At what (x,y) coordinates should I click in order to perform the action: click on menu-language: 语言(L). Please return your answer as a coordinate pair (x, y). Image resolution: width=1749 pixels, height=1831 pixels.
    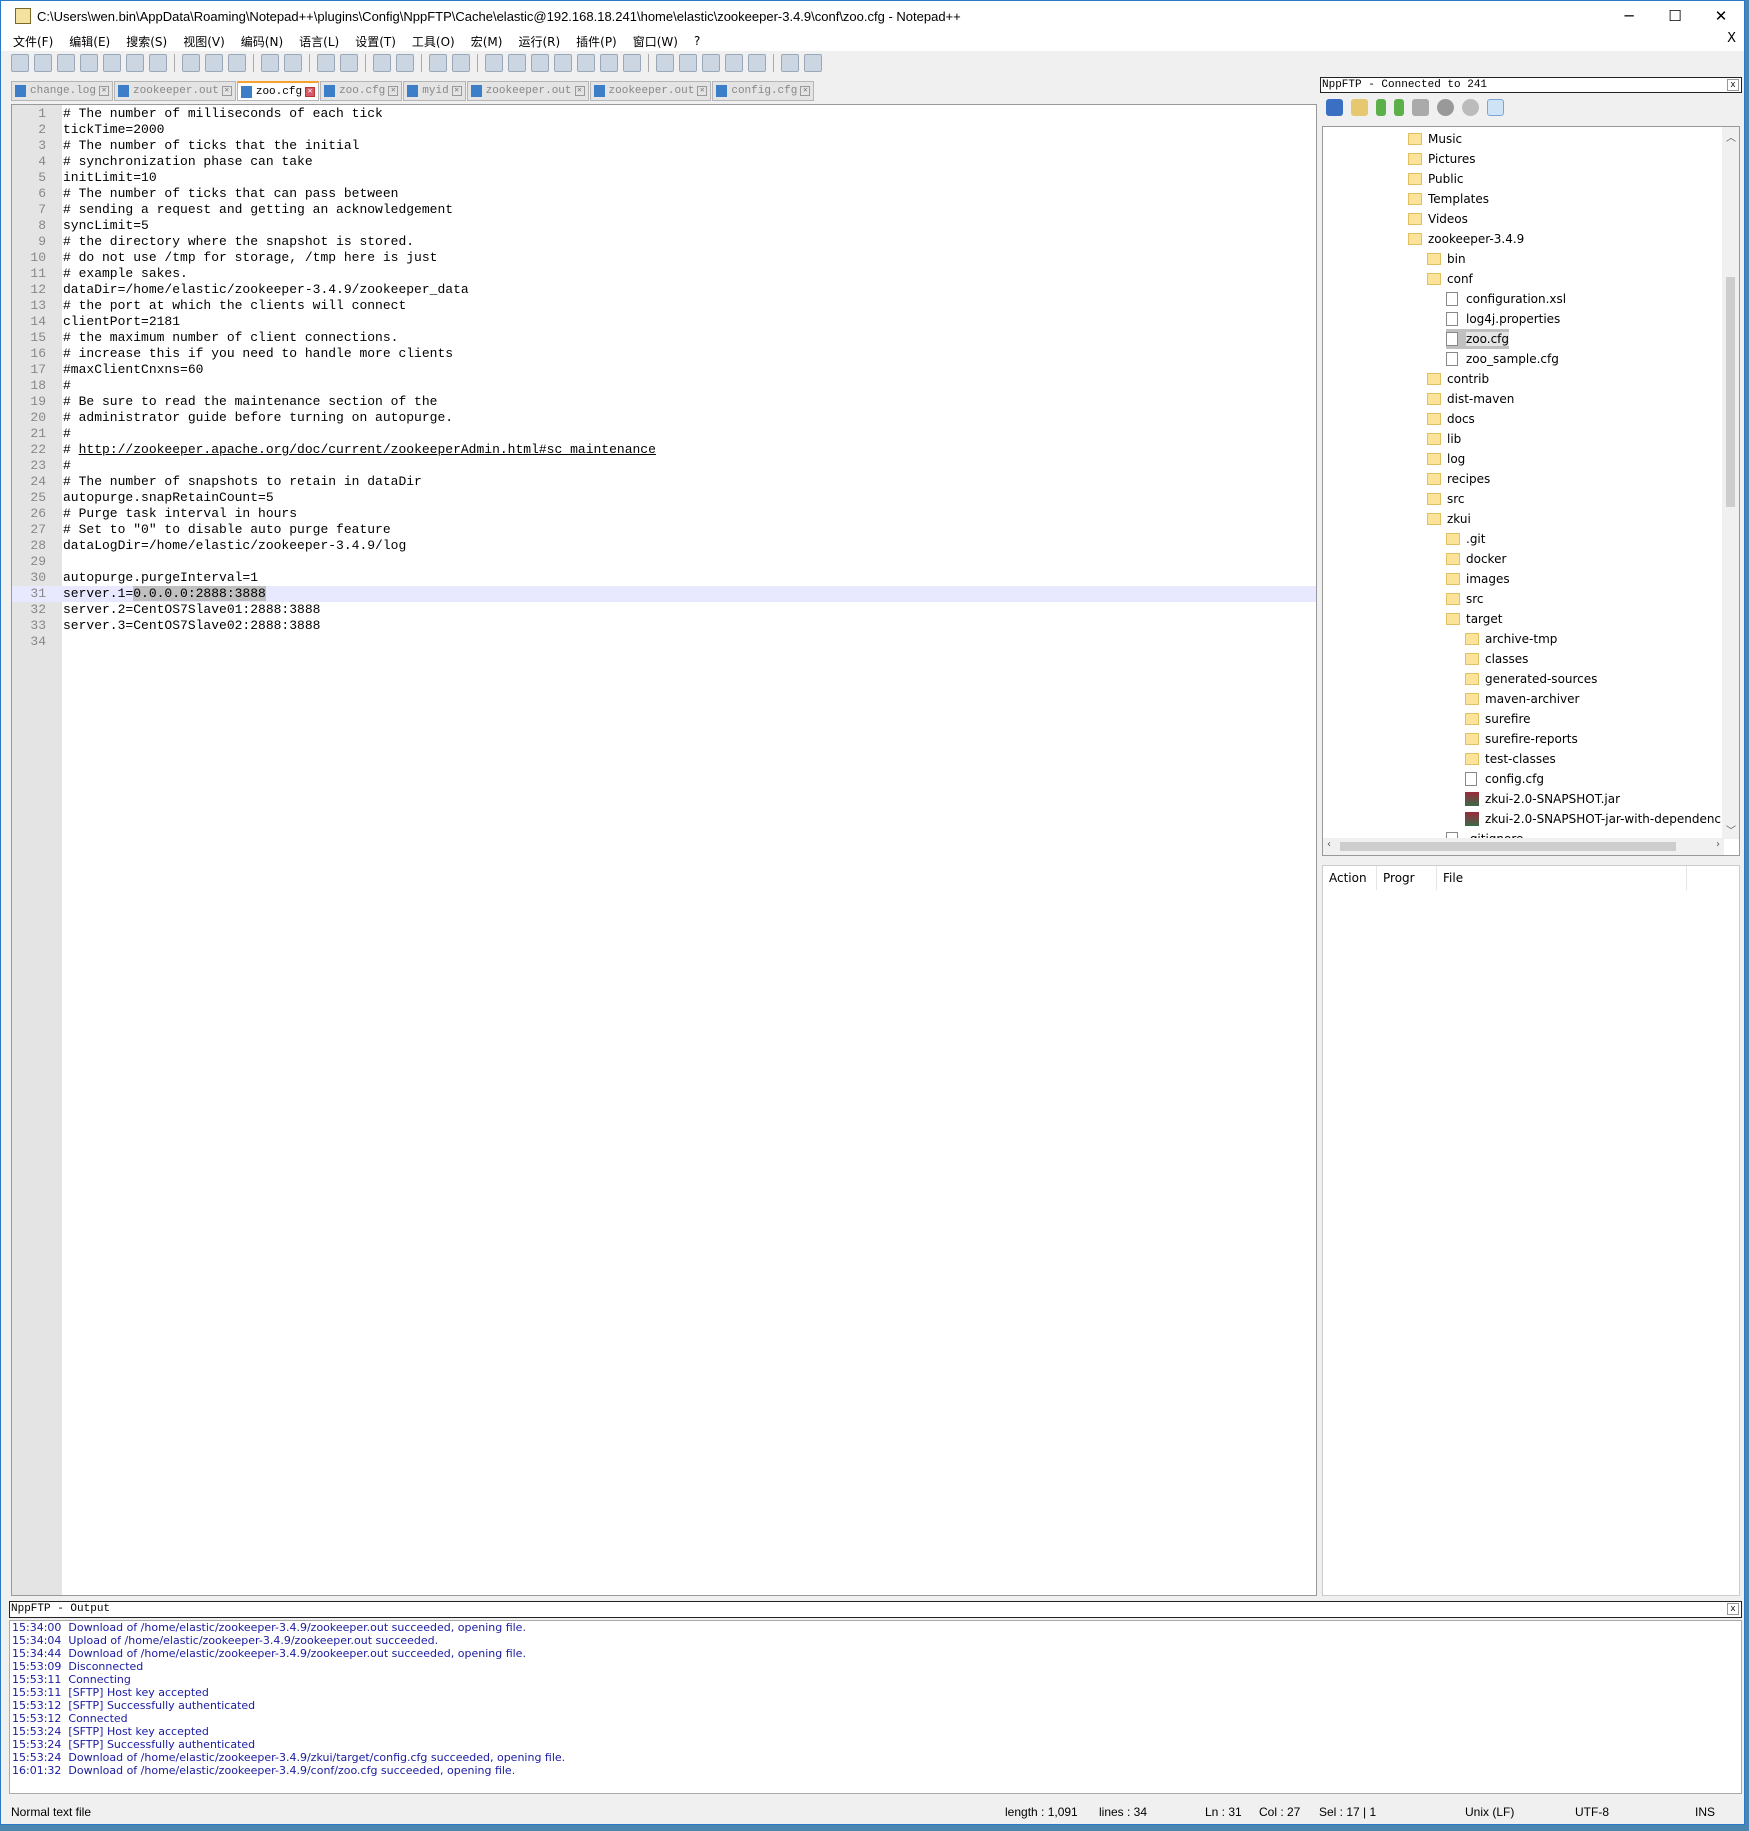
    Looking at the image, I should click on (319, 41).